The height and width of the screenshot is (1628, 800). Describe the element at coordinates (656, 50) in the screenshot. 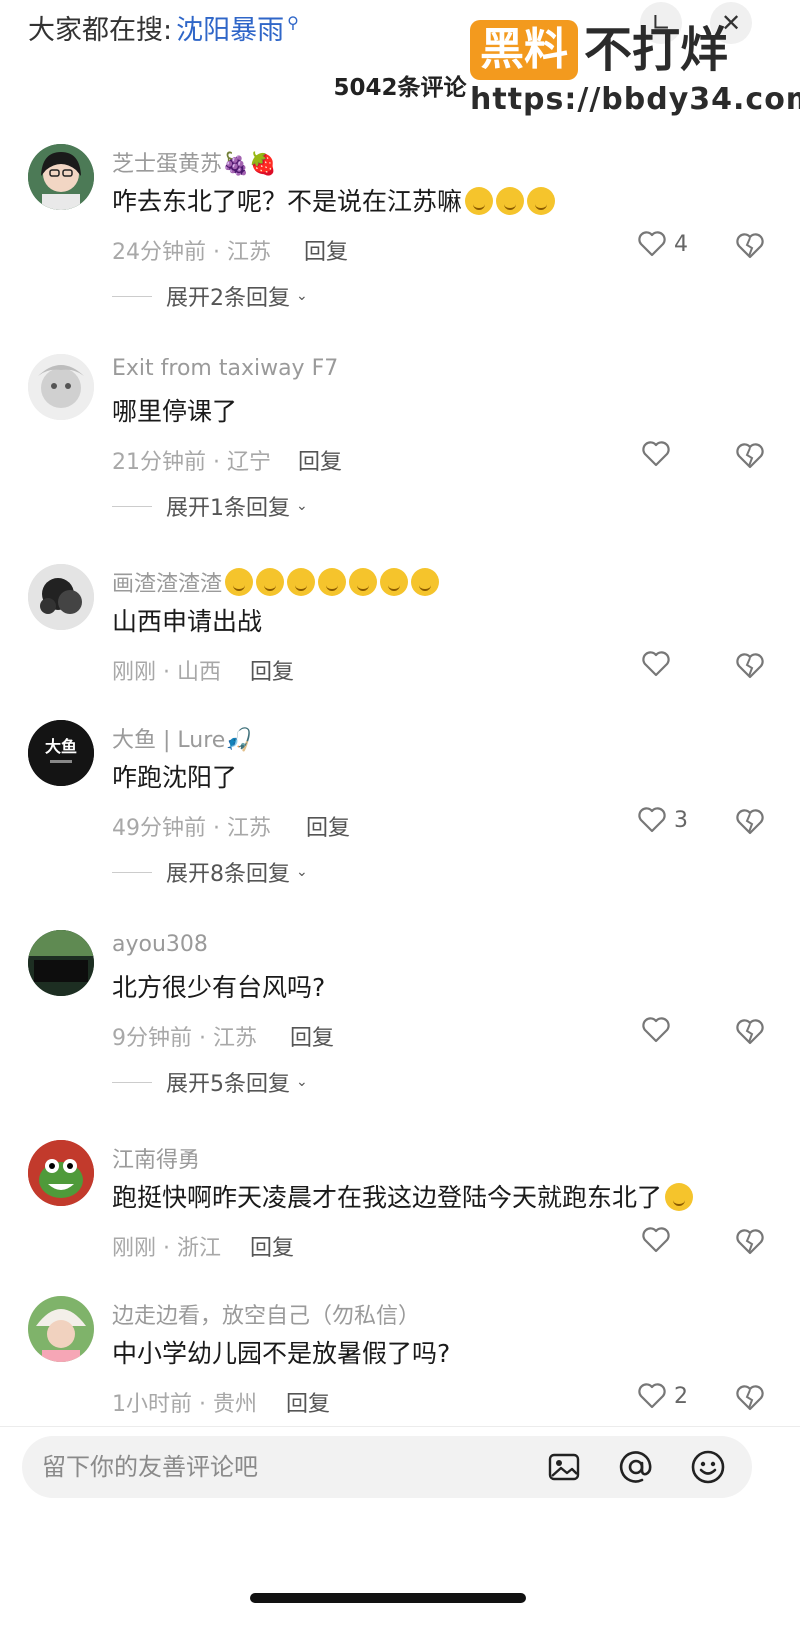

I see `watermark-text: 不打烊` at that location.